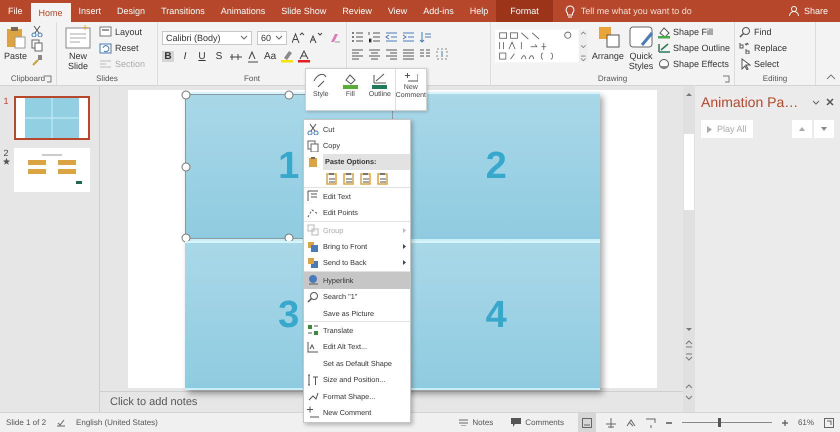  Describe the element at coordinates (651, 423) in the screenshot. I see `slideshow-icon` at that location.